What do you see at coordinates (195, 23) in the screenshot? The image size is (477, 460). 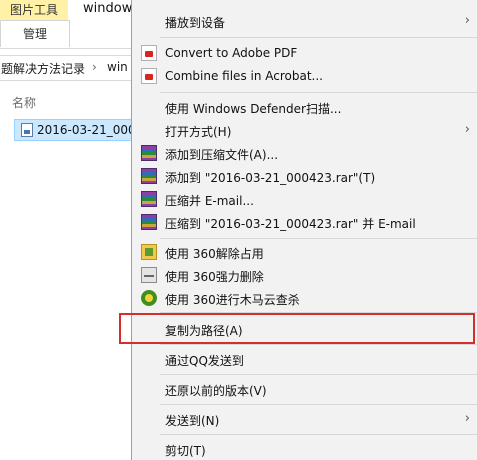 I see `menu-item-label: 播放到设备` at bounding box center [195, 23].